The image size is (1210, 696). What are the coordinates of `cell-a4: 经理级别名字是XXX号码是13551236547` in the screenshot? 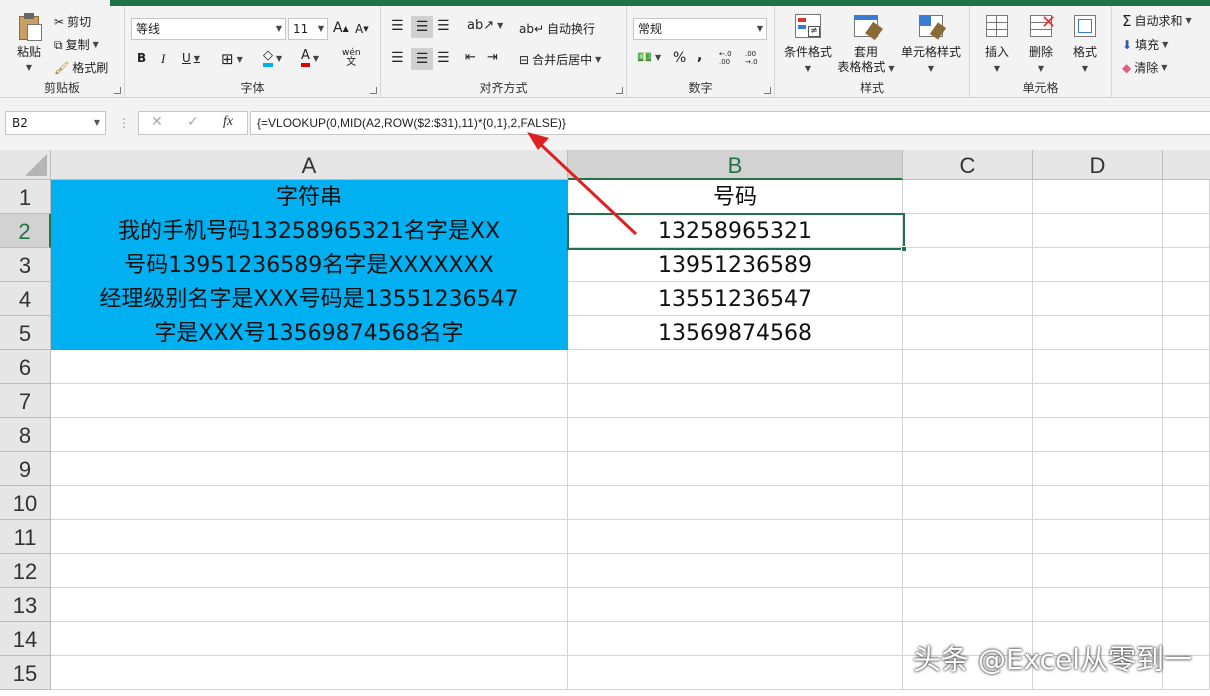 It's located at (309, 299).